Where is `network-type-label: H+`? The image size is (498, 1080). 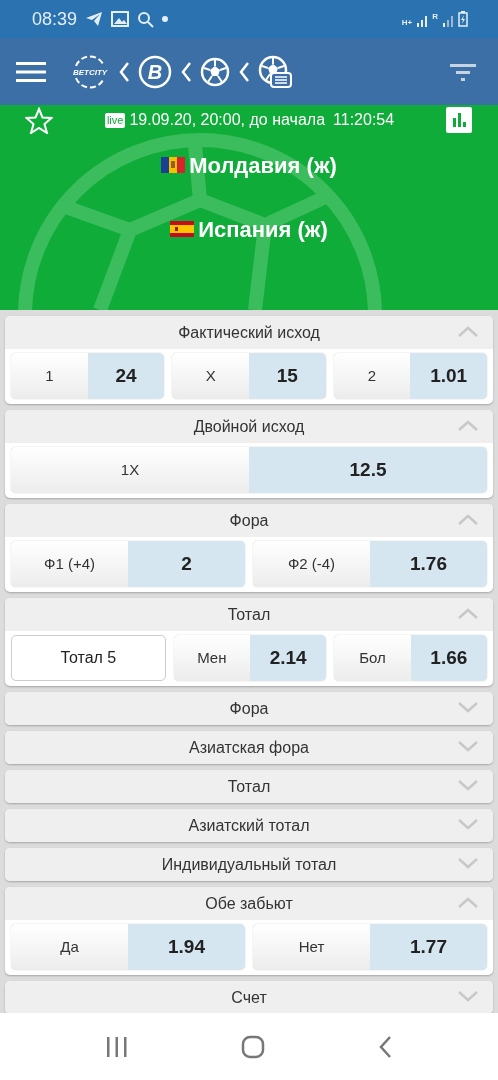
network-type-label: H+ is located at coordinates (407, 23).